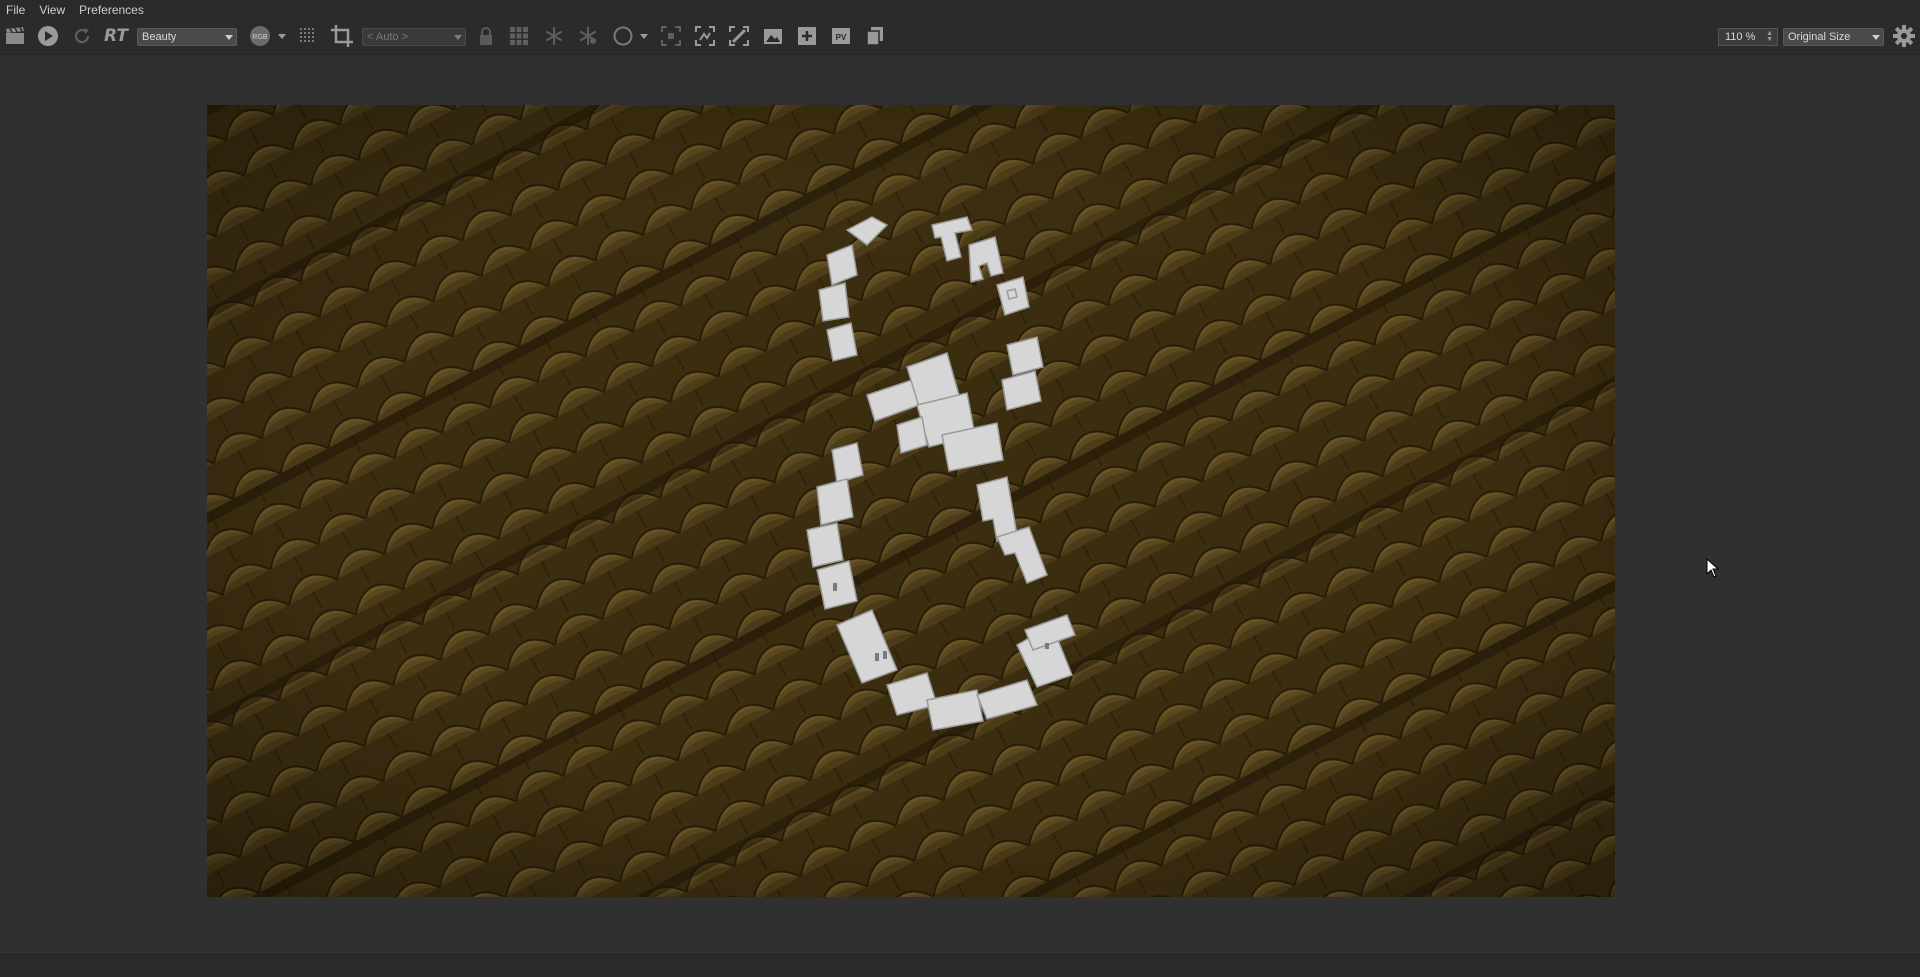  What do you see at coordinates (554, 36) in the screenshot?
I see `snowflake-icon` at bounding box center [554, 36].